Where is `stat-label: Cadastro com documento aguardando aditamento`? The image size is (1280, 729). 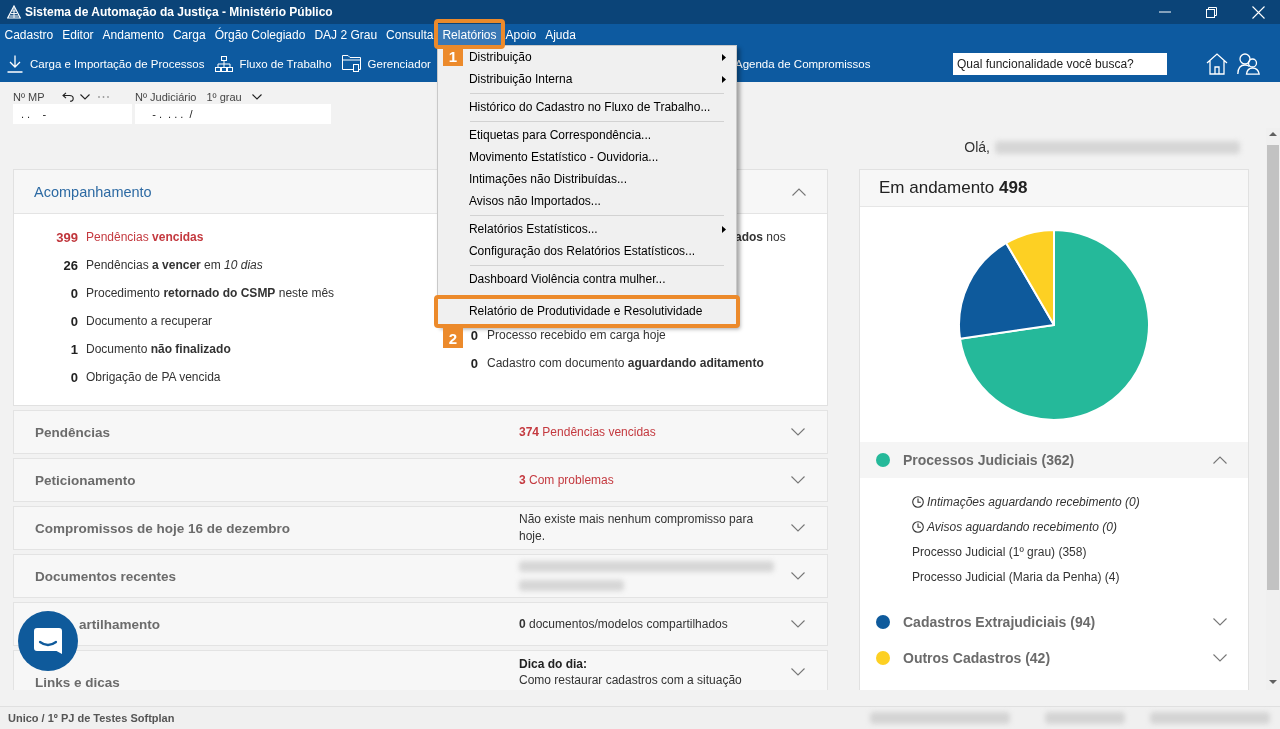 stat-label: Cadastro com documento aguardando aditamento is located at coordinates (625, 363).